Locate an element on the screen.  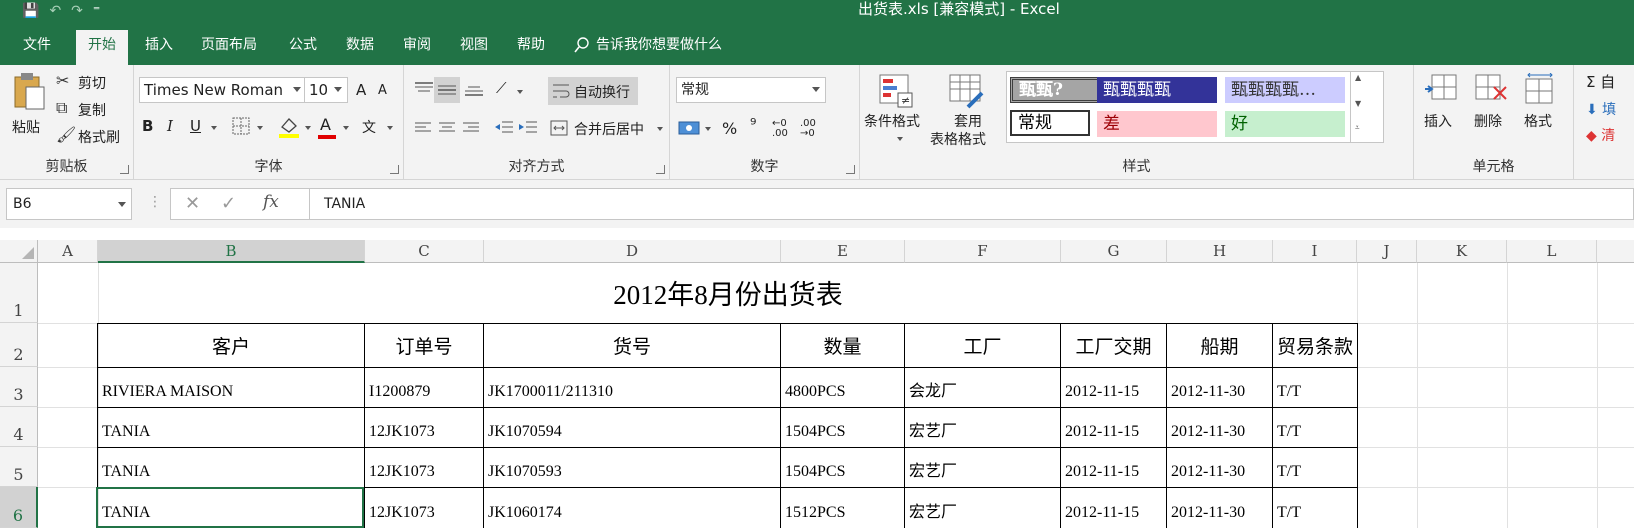
column-header-h: H is located at coordinates (1220, 251).